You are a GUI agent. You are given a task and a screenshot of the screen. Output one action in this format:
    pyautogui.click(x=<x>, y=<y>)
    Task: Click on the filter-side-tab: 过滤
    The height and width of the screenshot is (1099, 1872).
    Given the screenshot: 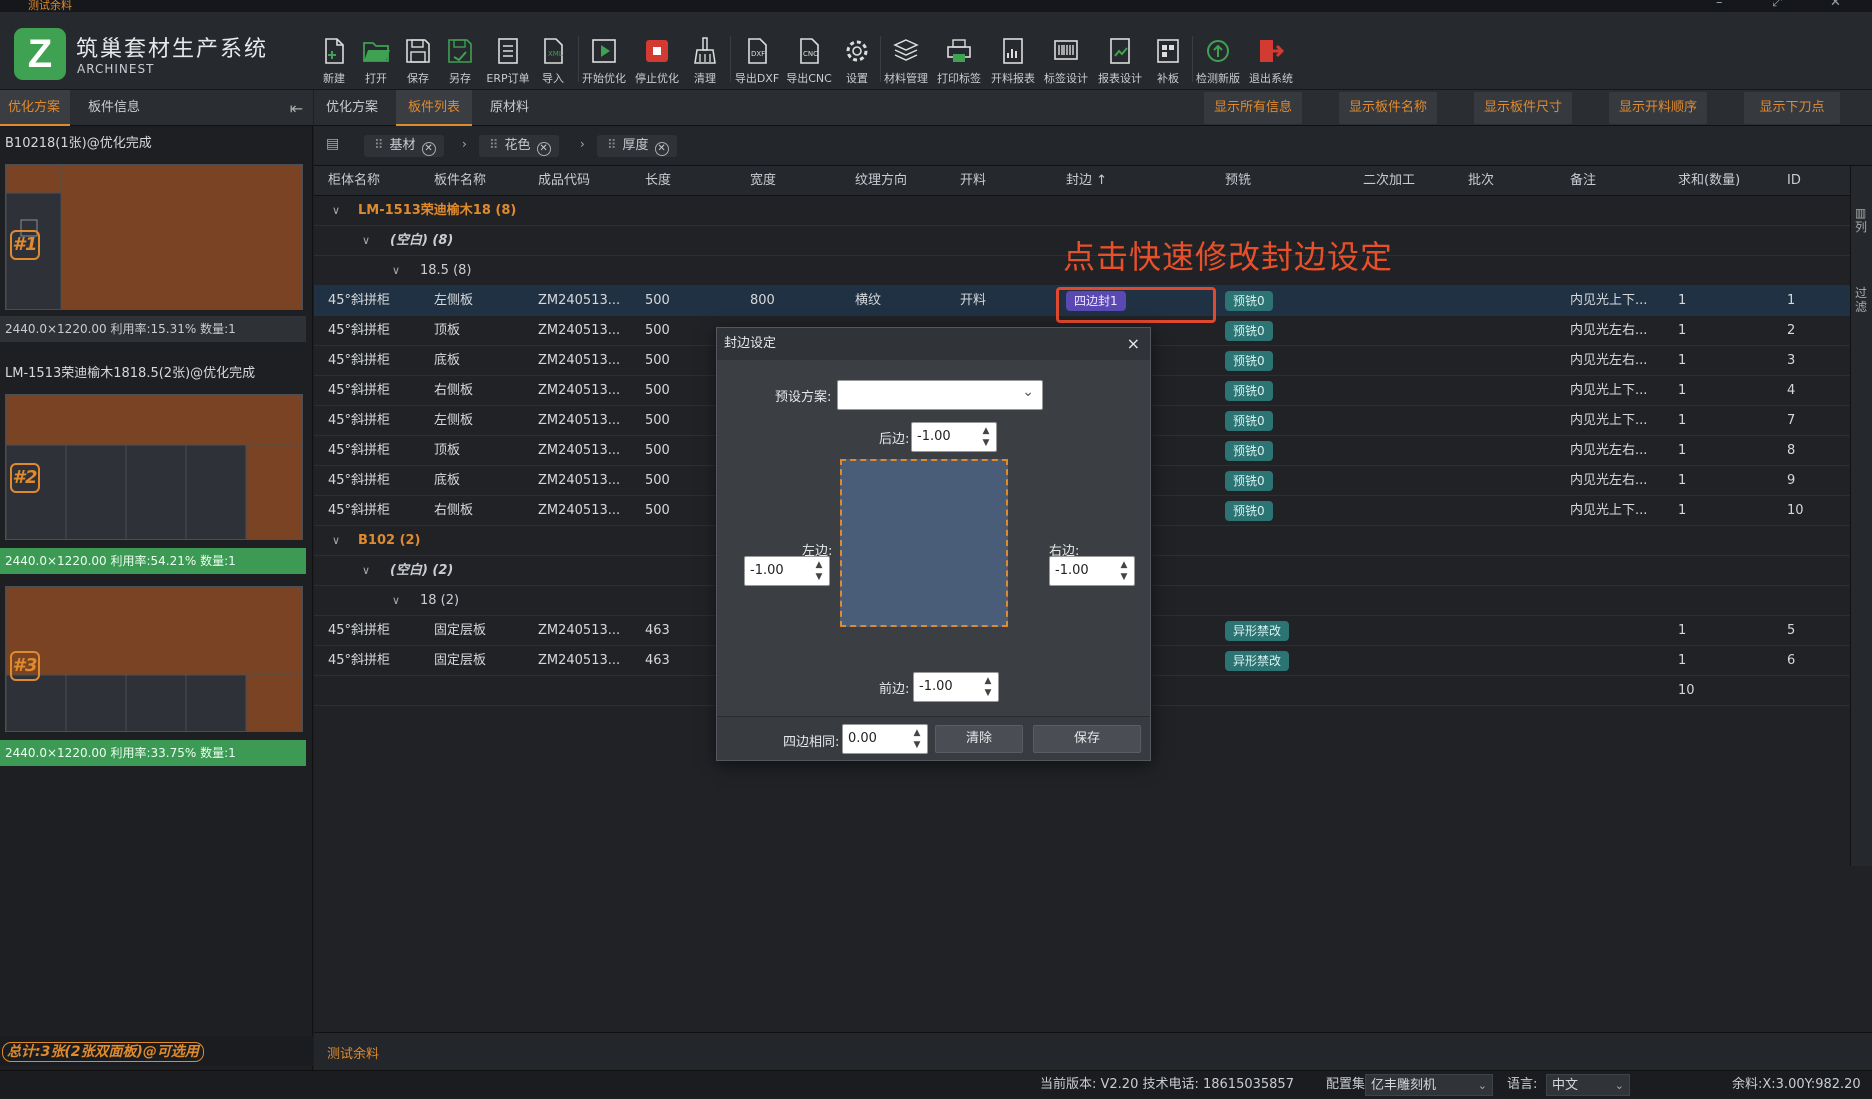 What is the action you would take?
    pyautogui.click(x=1862, y=300)
    